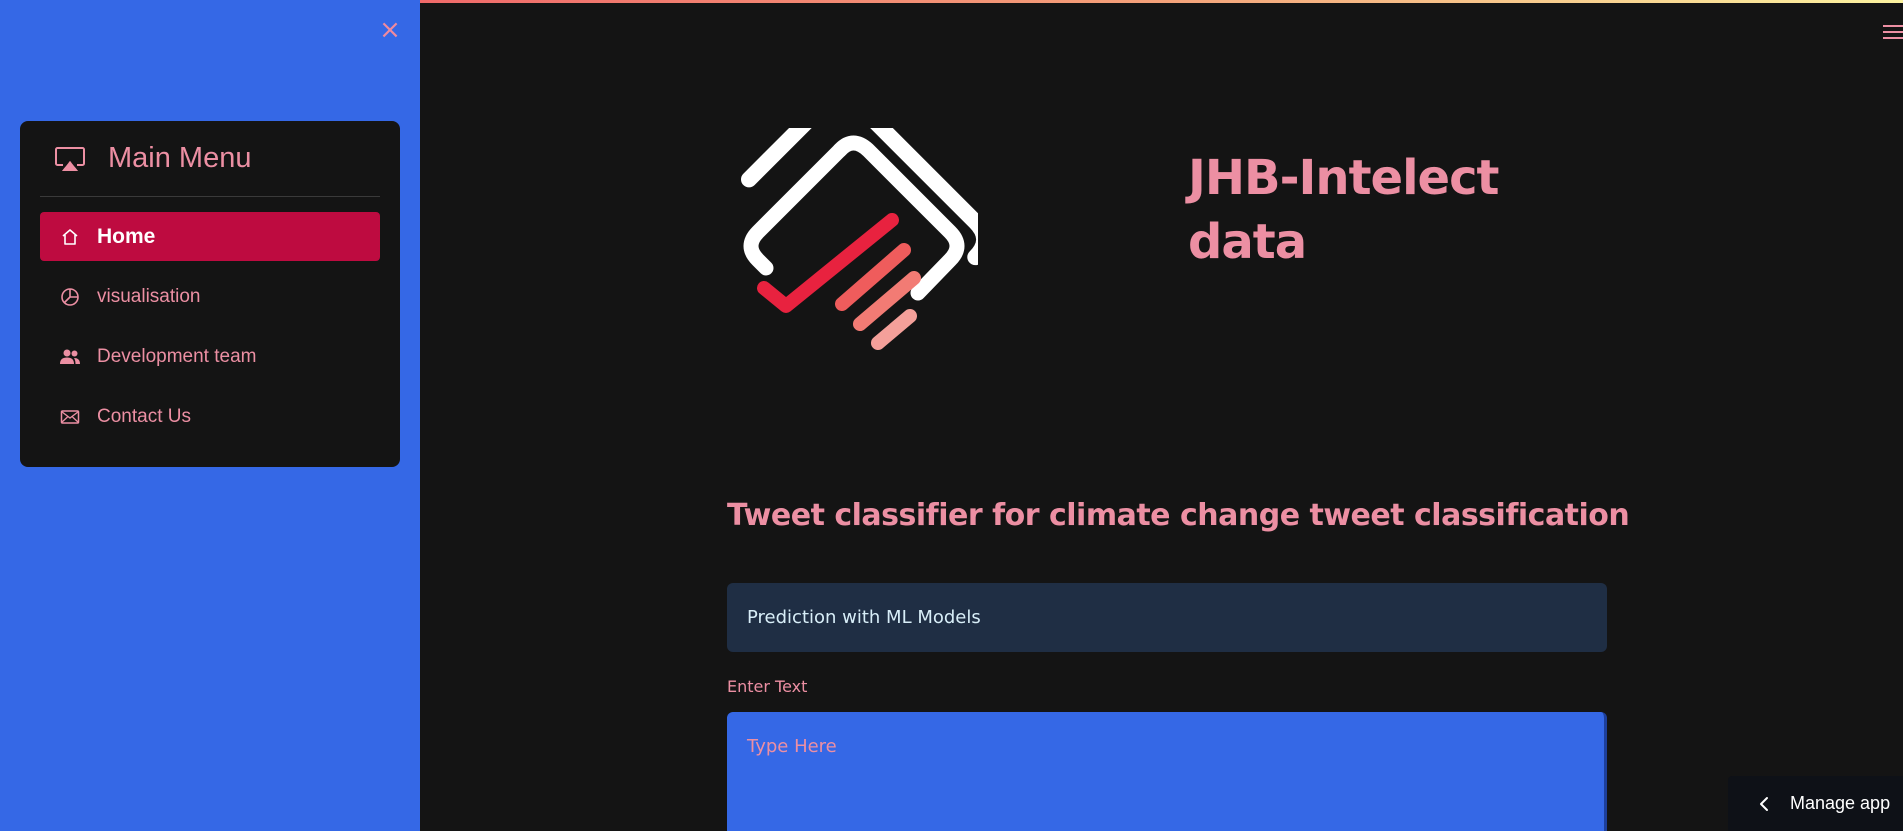 Image resolution: width=1903 pixels, height=831 pixels. I want to click on close-icon: ×, so click(390, 30).